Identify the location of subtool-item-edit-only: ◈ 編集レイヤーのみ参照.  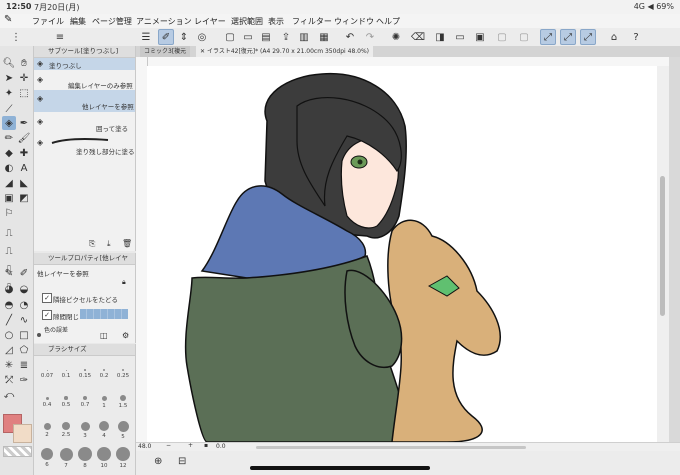
(84, 80).